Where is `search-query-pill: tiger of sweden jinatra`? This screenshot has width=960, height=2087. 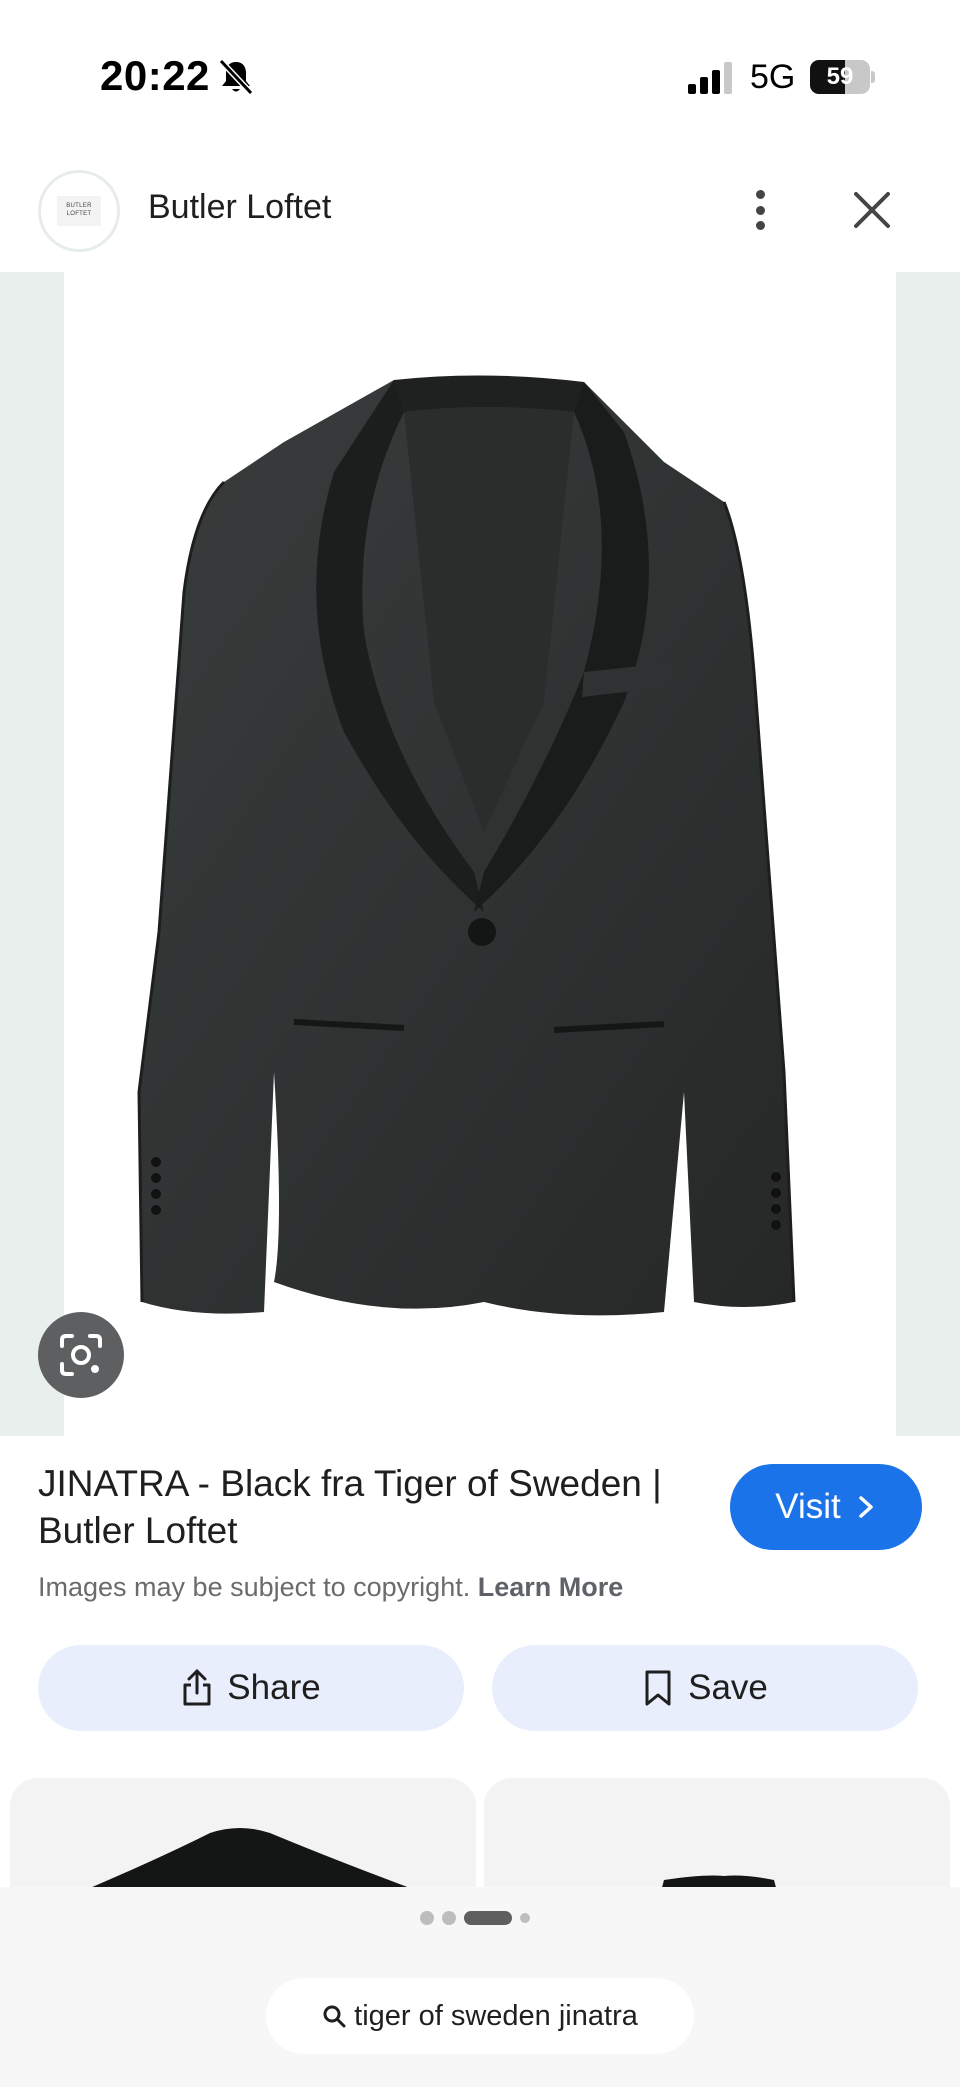
search-query-pill: tiger of sweden jinatra is located at coordinates (480, 2016).